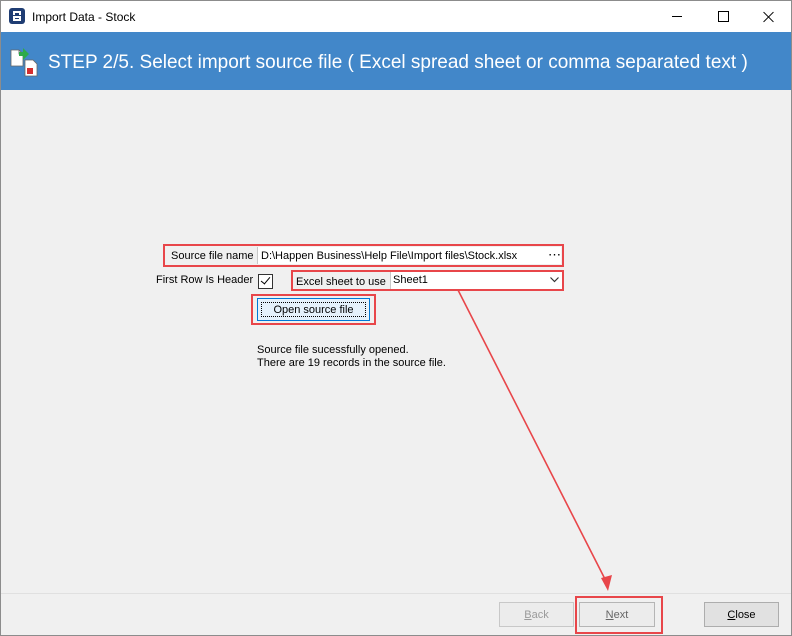  Describe the element at coordinates (745, 614) in the screenshot. I see `close-label: lose` at that location.